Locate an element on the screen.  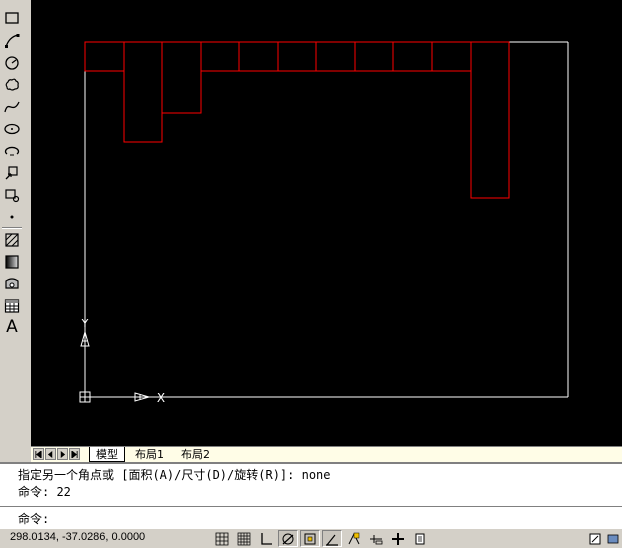
model-space-button is located at coordinates (595, 538).